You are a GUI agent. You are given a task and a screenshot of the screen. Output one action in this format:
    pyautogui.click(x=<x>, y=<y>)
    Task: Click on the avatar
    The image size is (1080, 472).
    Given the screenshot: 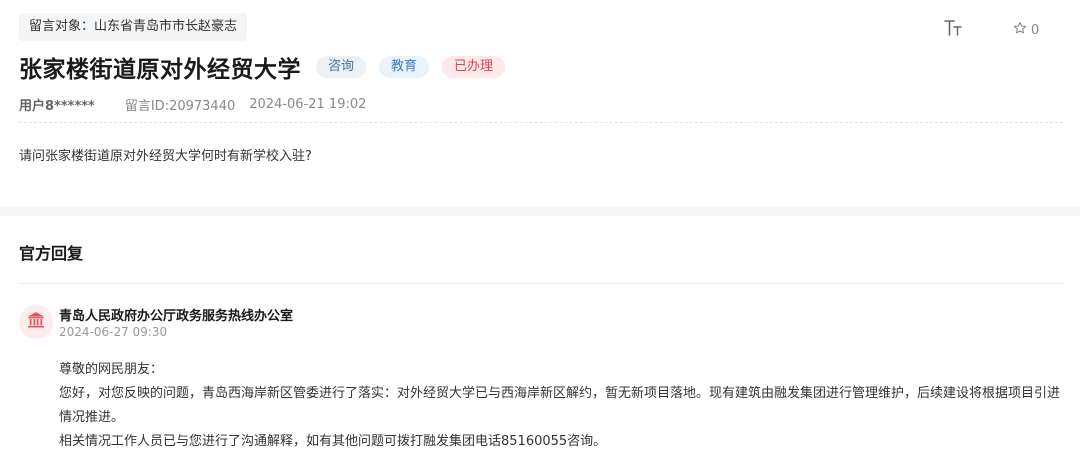 What is the action you would take?
    pyautogui.click(x=36, y=322)
    